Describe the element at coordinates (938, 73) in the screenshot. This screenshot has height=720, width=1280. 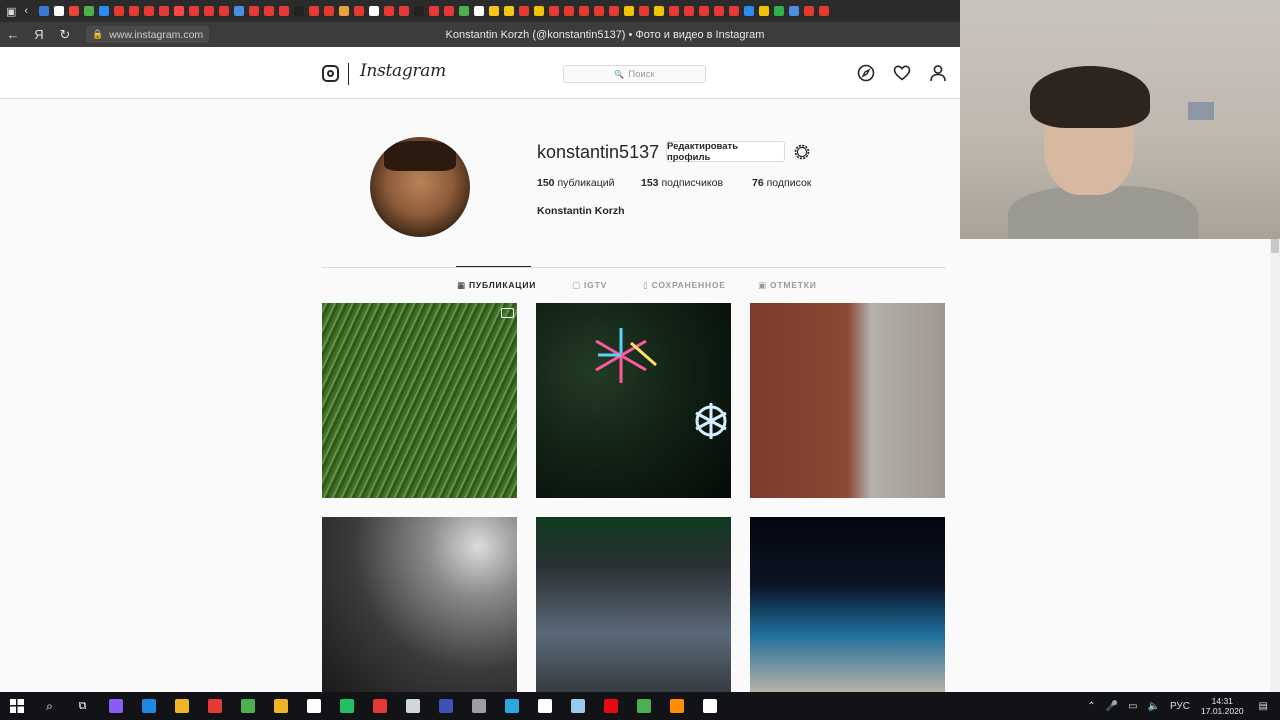
I see `profile-user-icon` at that location.